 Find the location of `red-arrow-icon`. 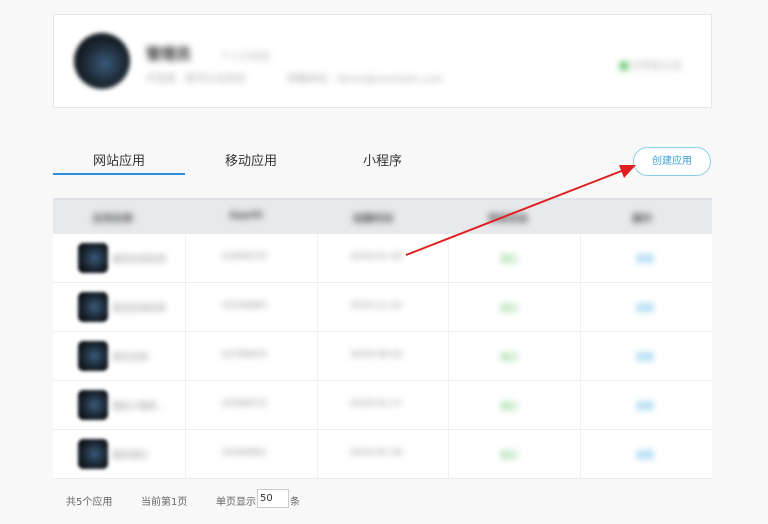

red-arrow-icon is located at coordinates (520, 210).